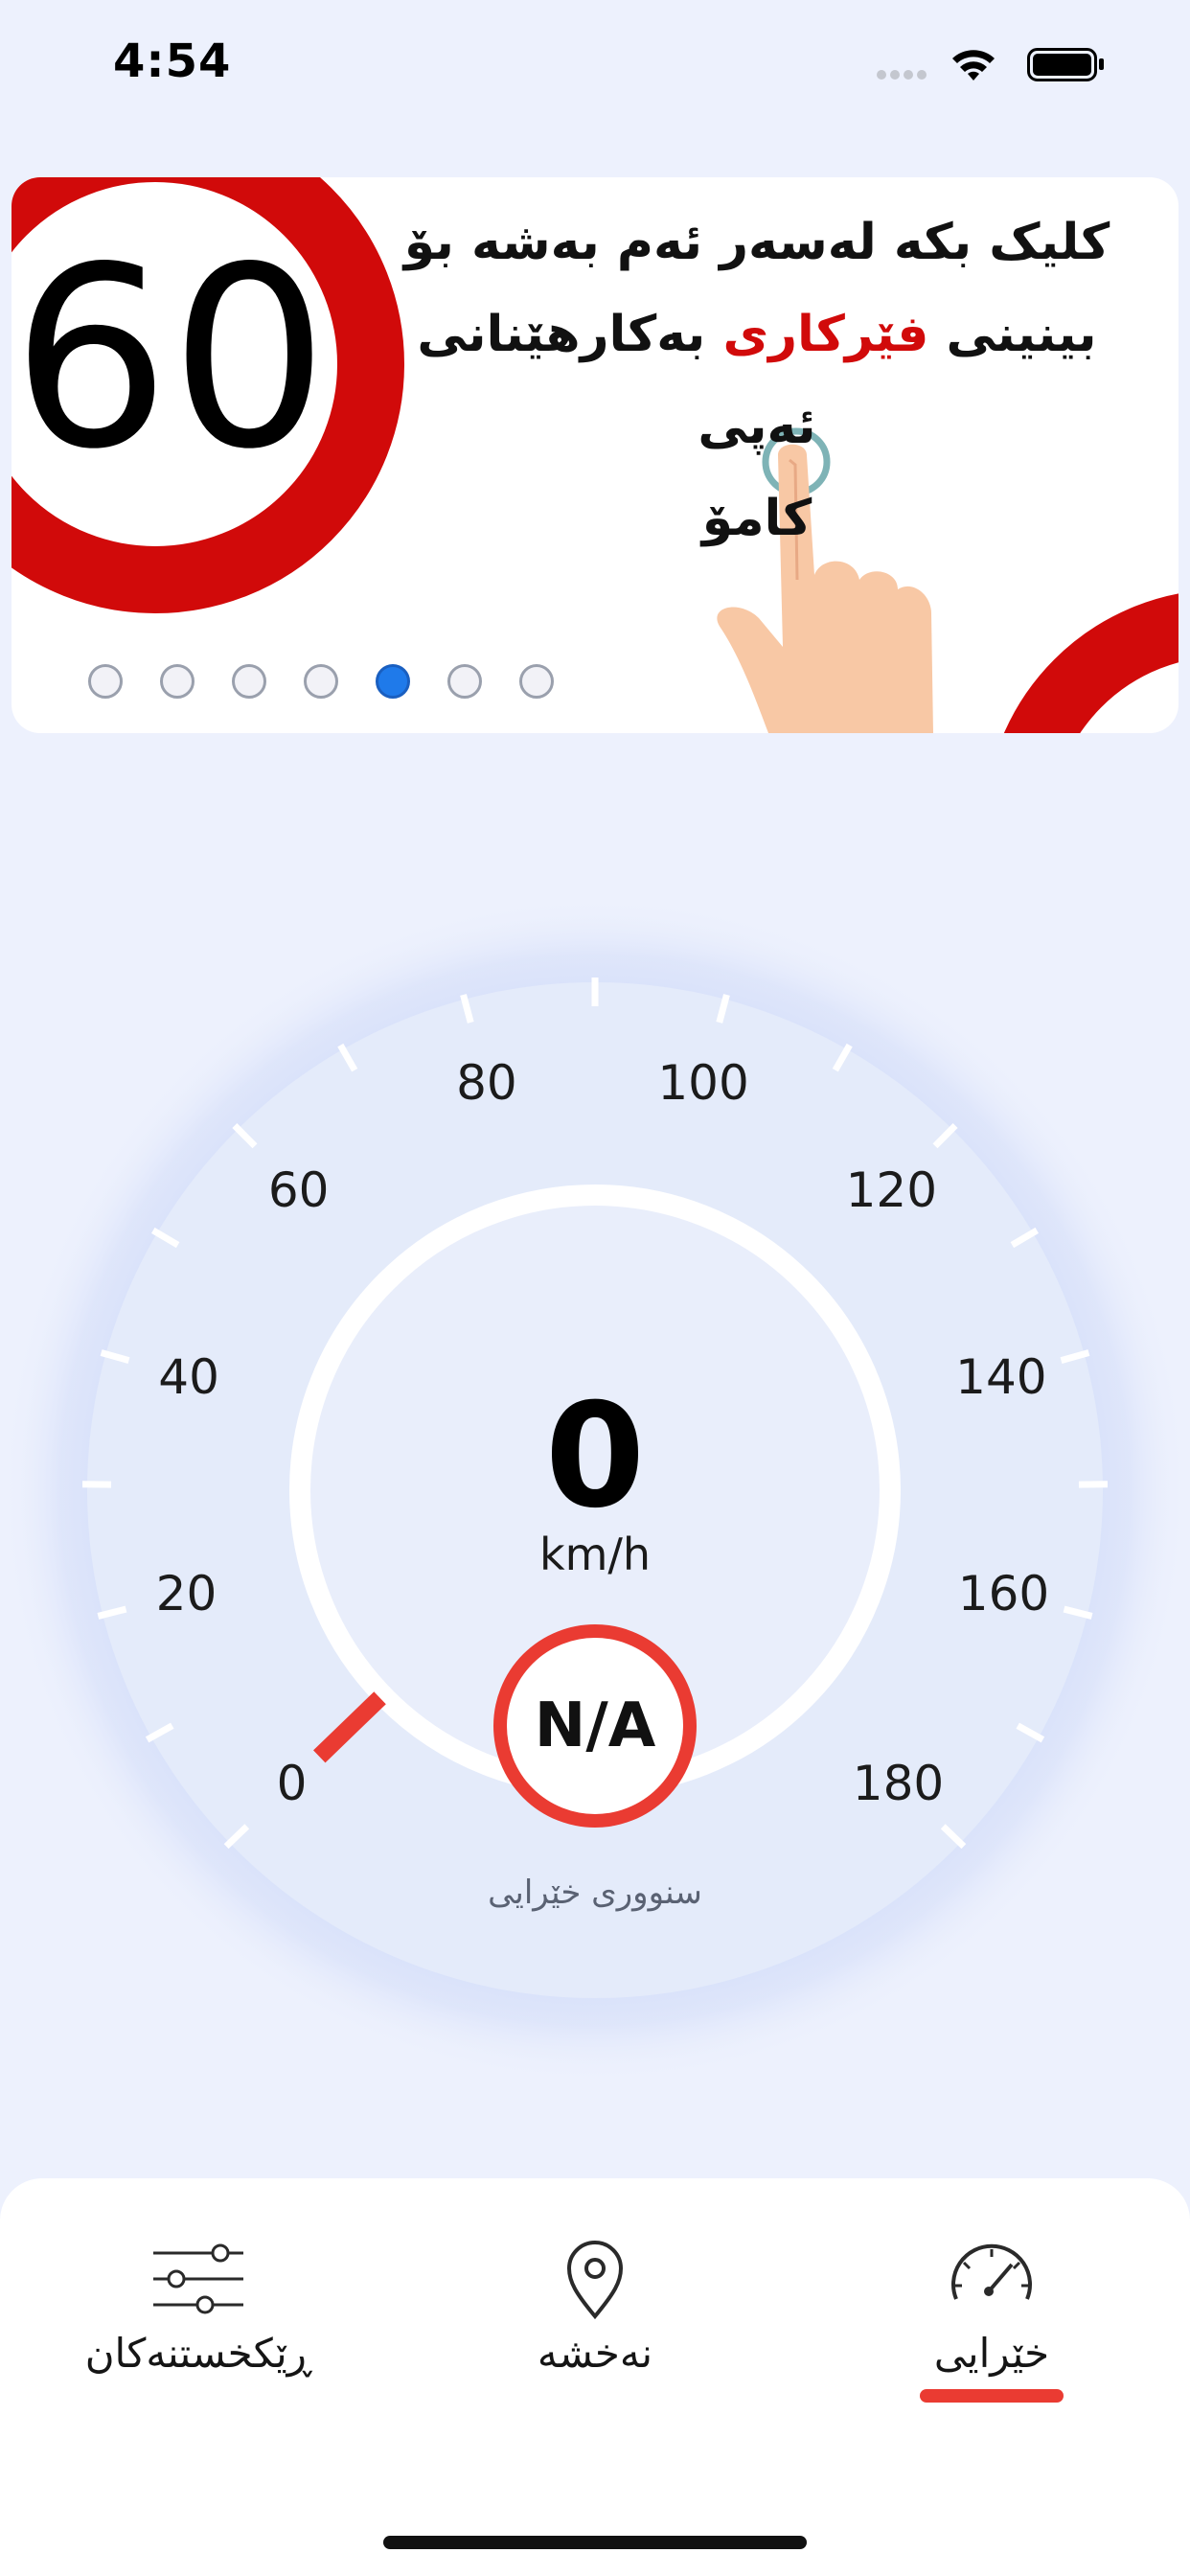 Image resolution: width=1190 pixels, height=2576 pixels. I want to click on scale-label: 80, so click(487, 1082).